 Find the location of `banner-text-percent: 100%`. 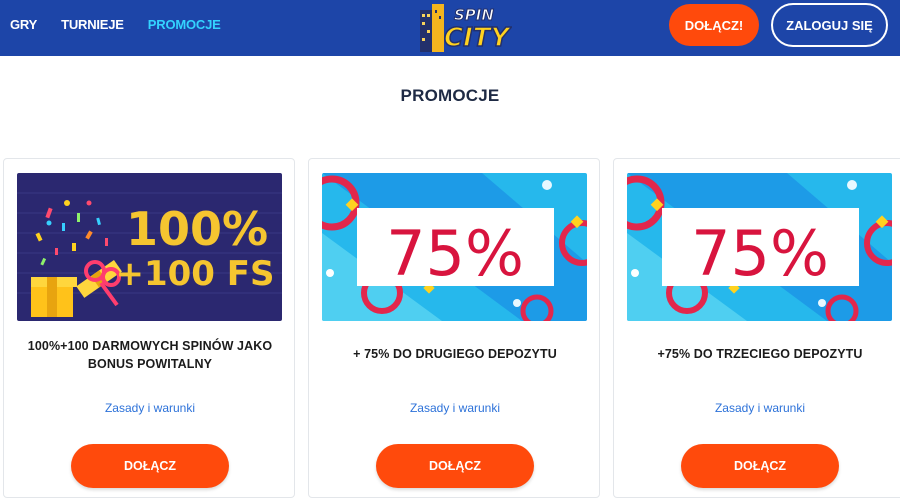

banner-text-percent: 100% is located at coordinates (197, 229).